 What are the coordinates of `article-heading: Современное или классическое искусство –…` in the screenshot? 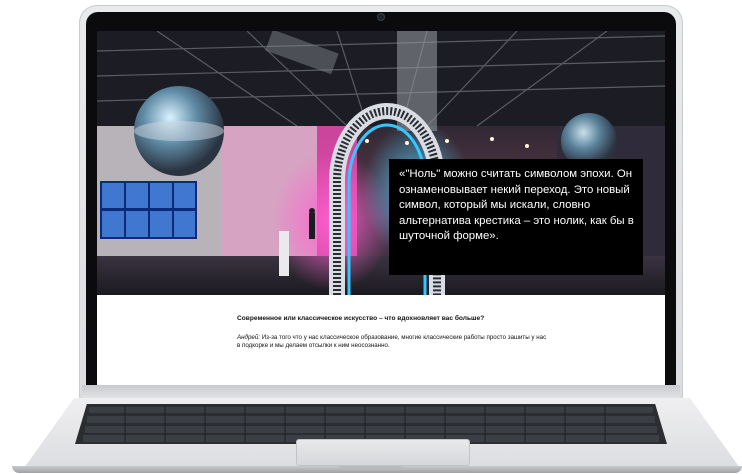 It's located at (361, 318).